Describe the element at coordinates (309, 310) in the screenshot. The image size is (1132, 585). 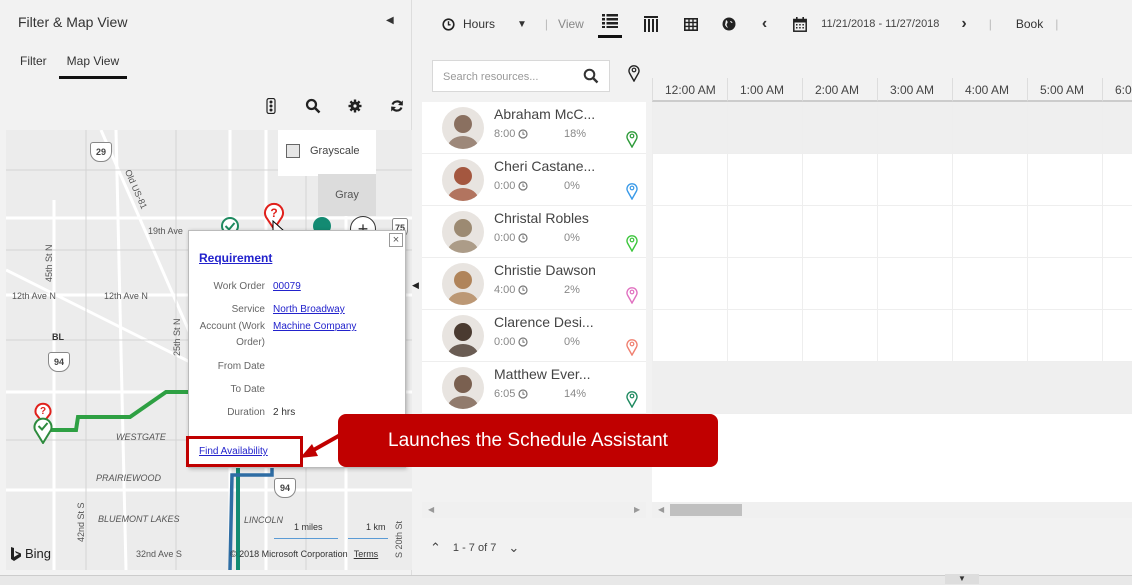
I see `service-link: North Broadway` at that location.